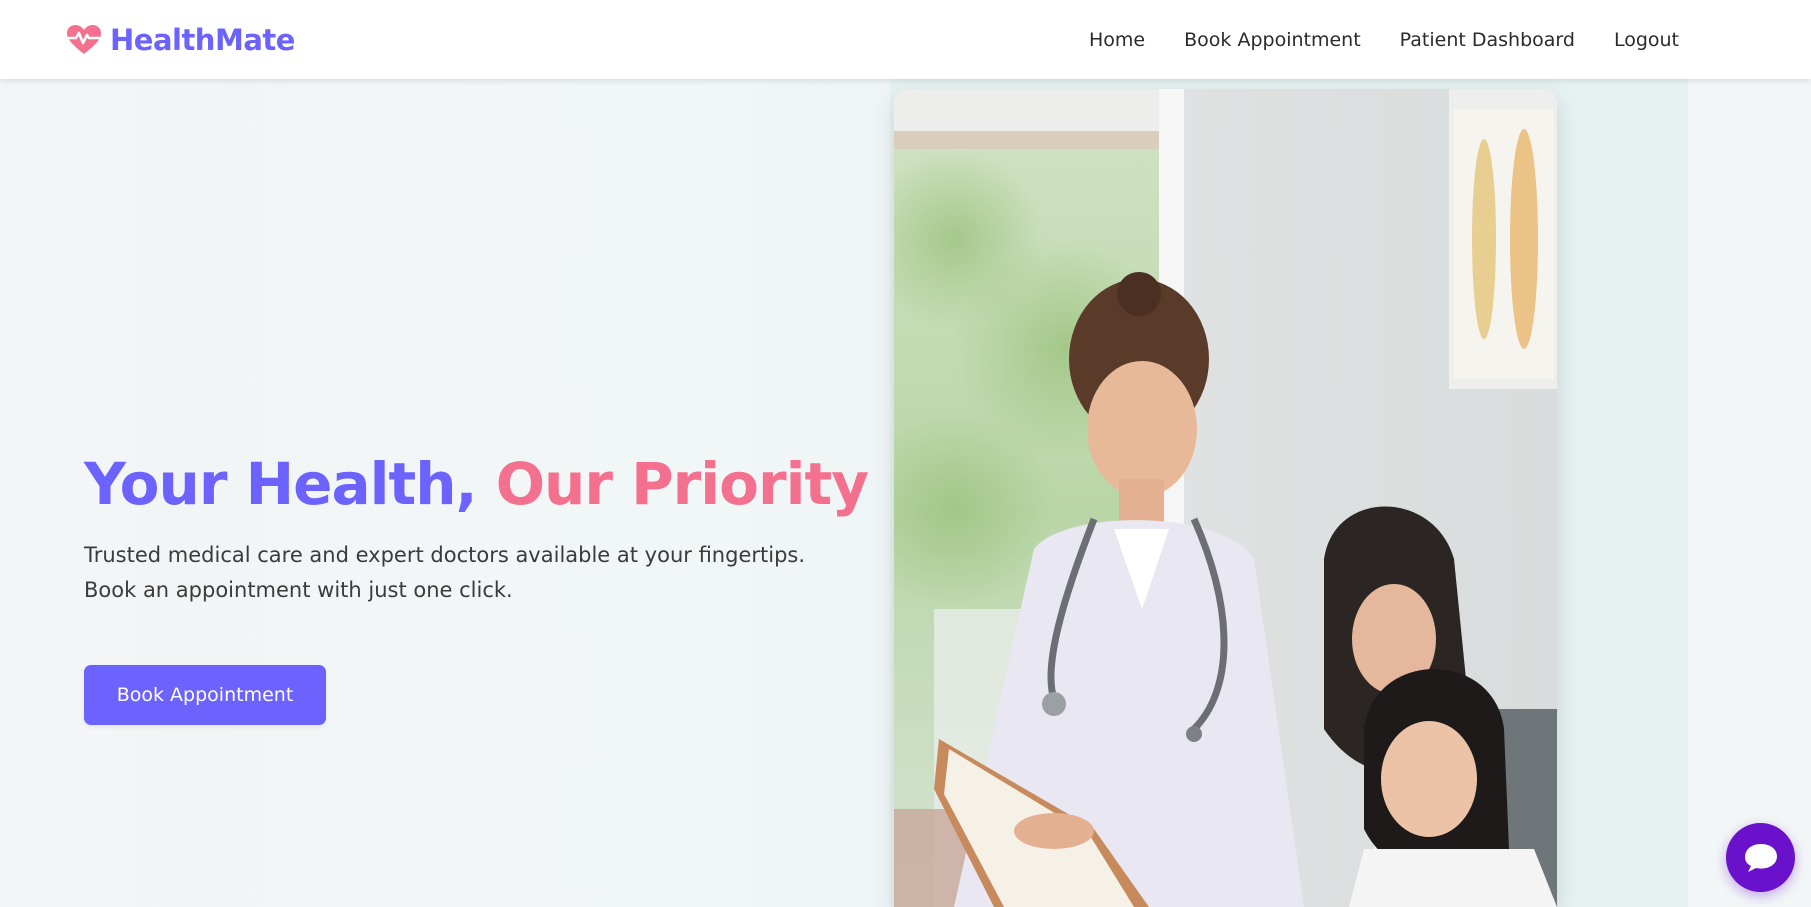 This screenshot has width=1811, height=907. Describe the element at coordinates (202, 40) in the screenshot. I see `brand-name: HealthMate` at that location.